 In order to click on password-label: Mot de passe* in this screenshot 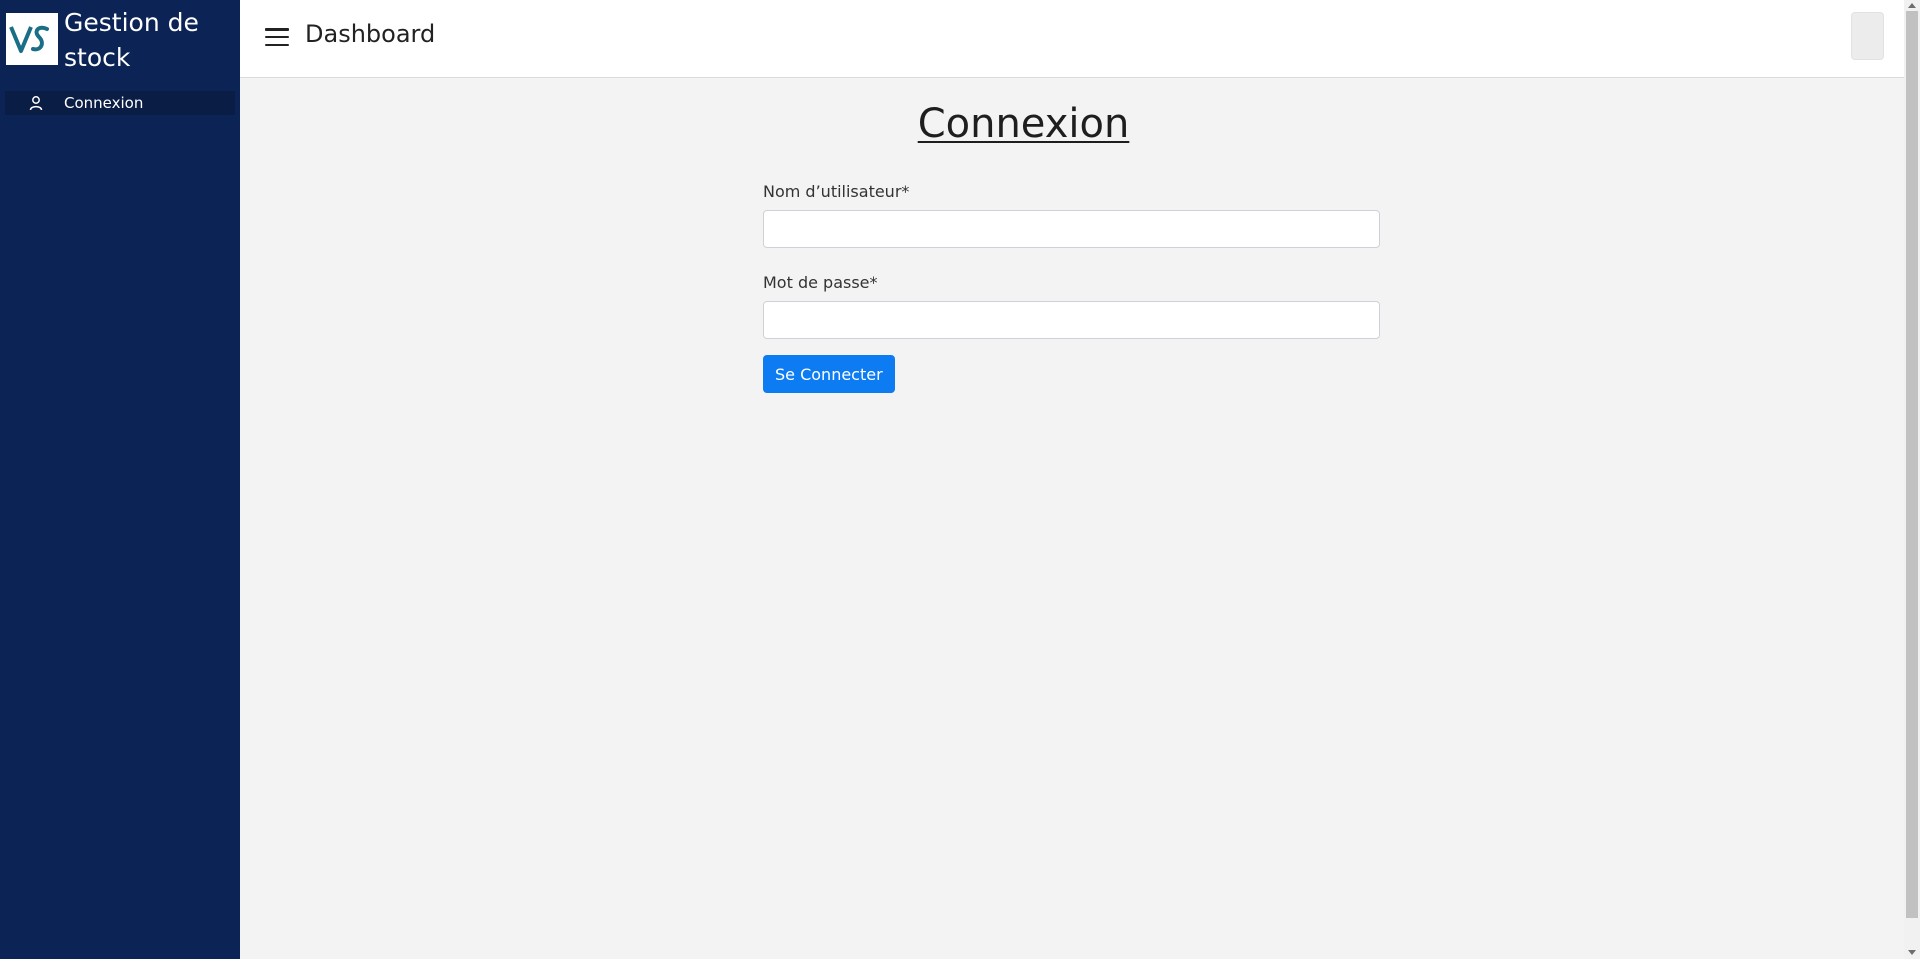, I will do `click(820, 282)`.